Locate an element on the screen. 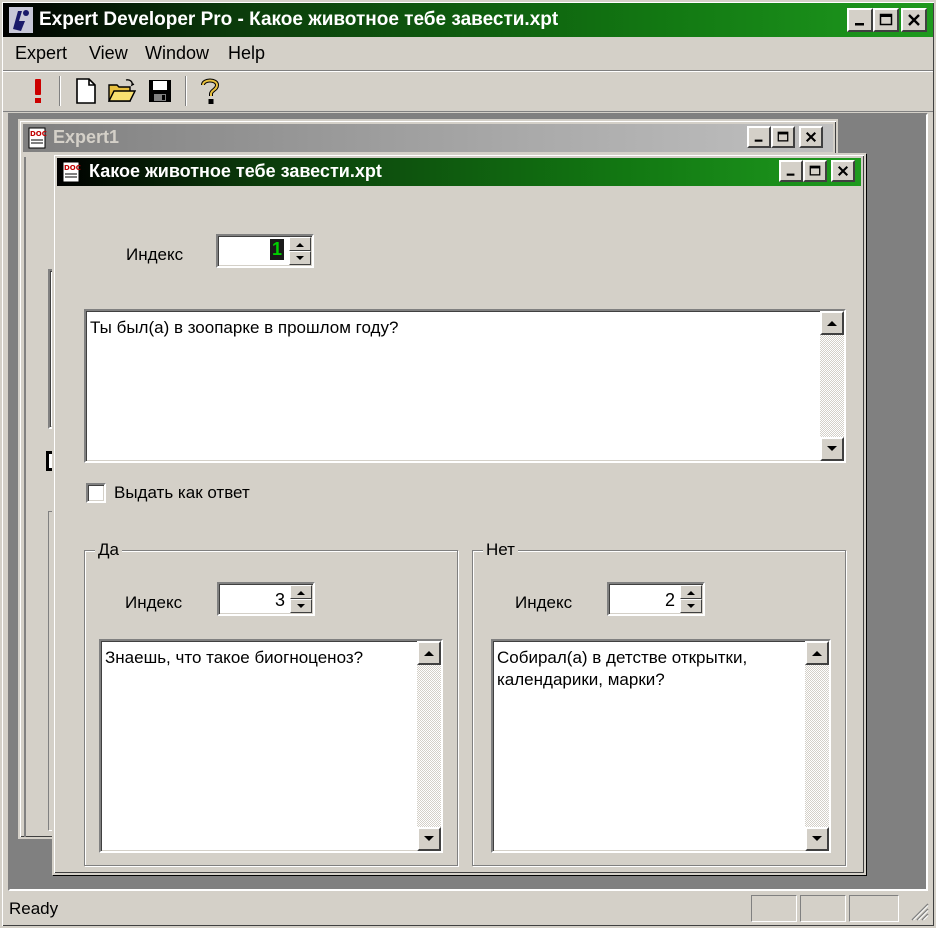 This screenshot has height=928, width=936. menu-expert: Expert is located at coordinates (41, 53).